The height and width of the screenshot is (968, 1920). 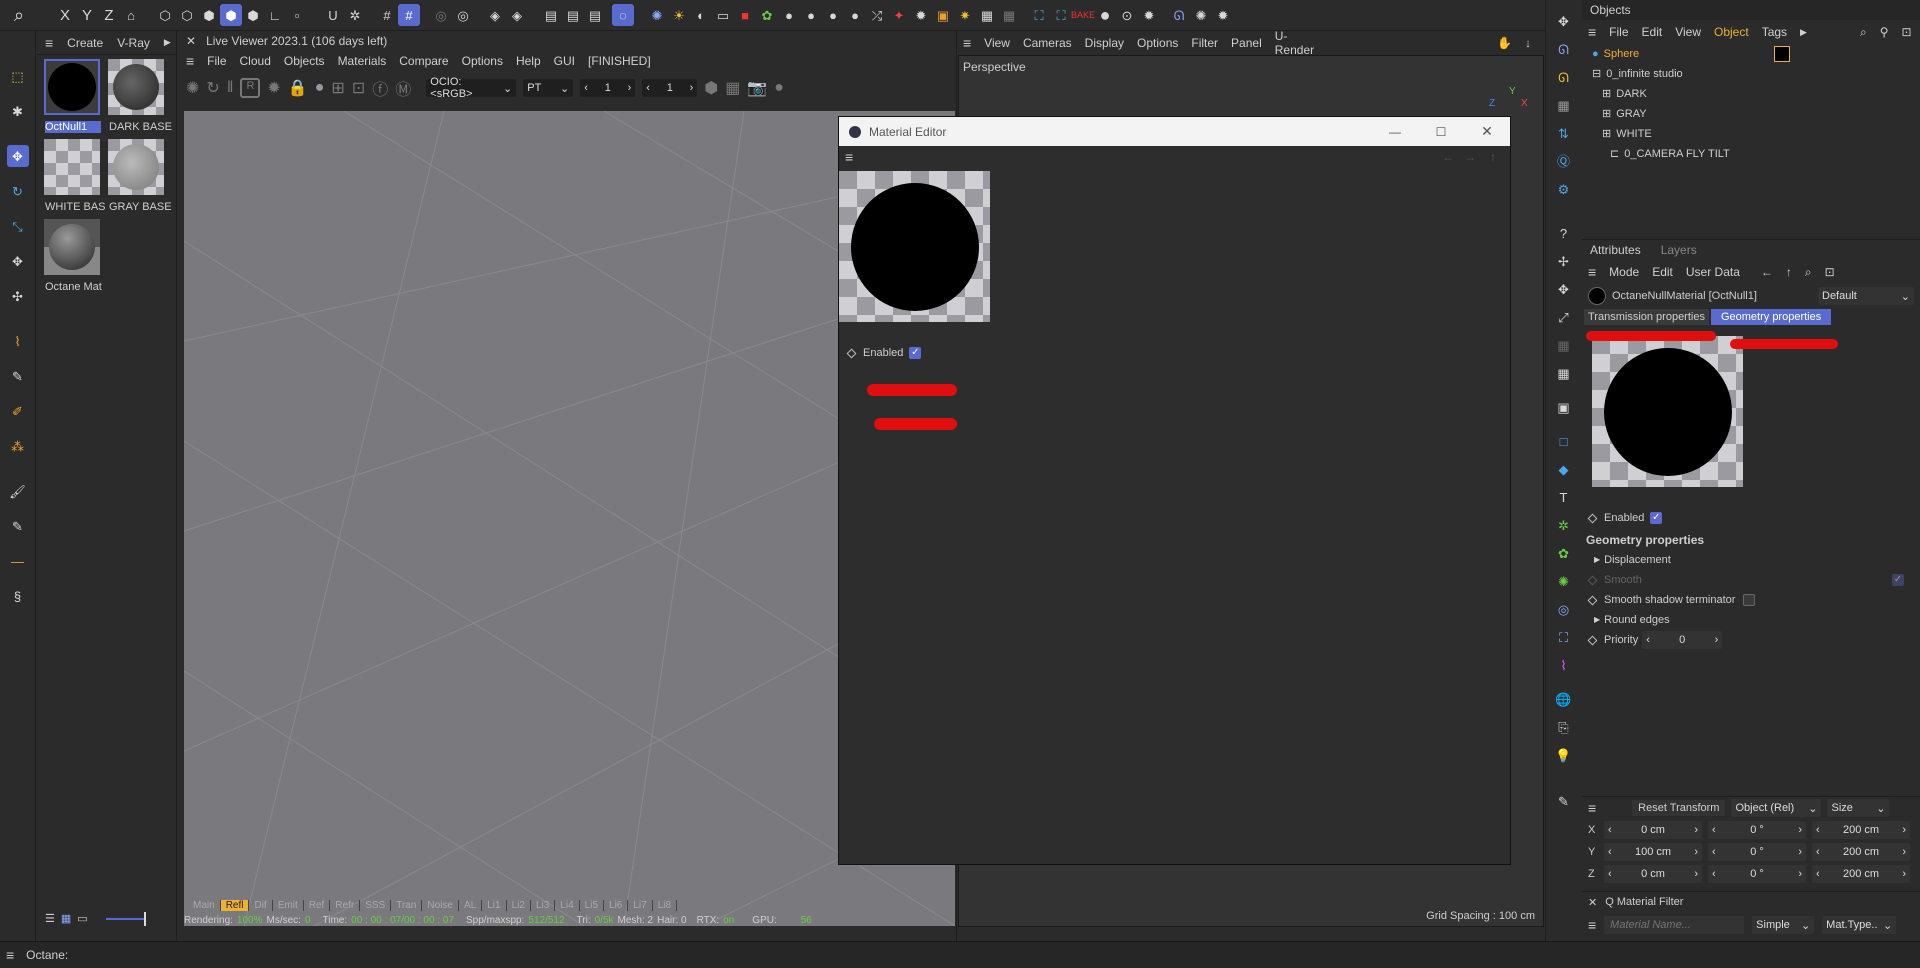 What do you see at coordinates (1047, 43) in the screenshot?
I see `vp-menu-cameras: Cameras` at bounding box center [1047, 43].